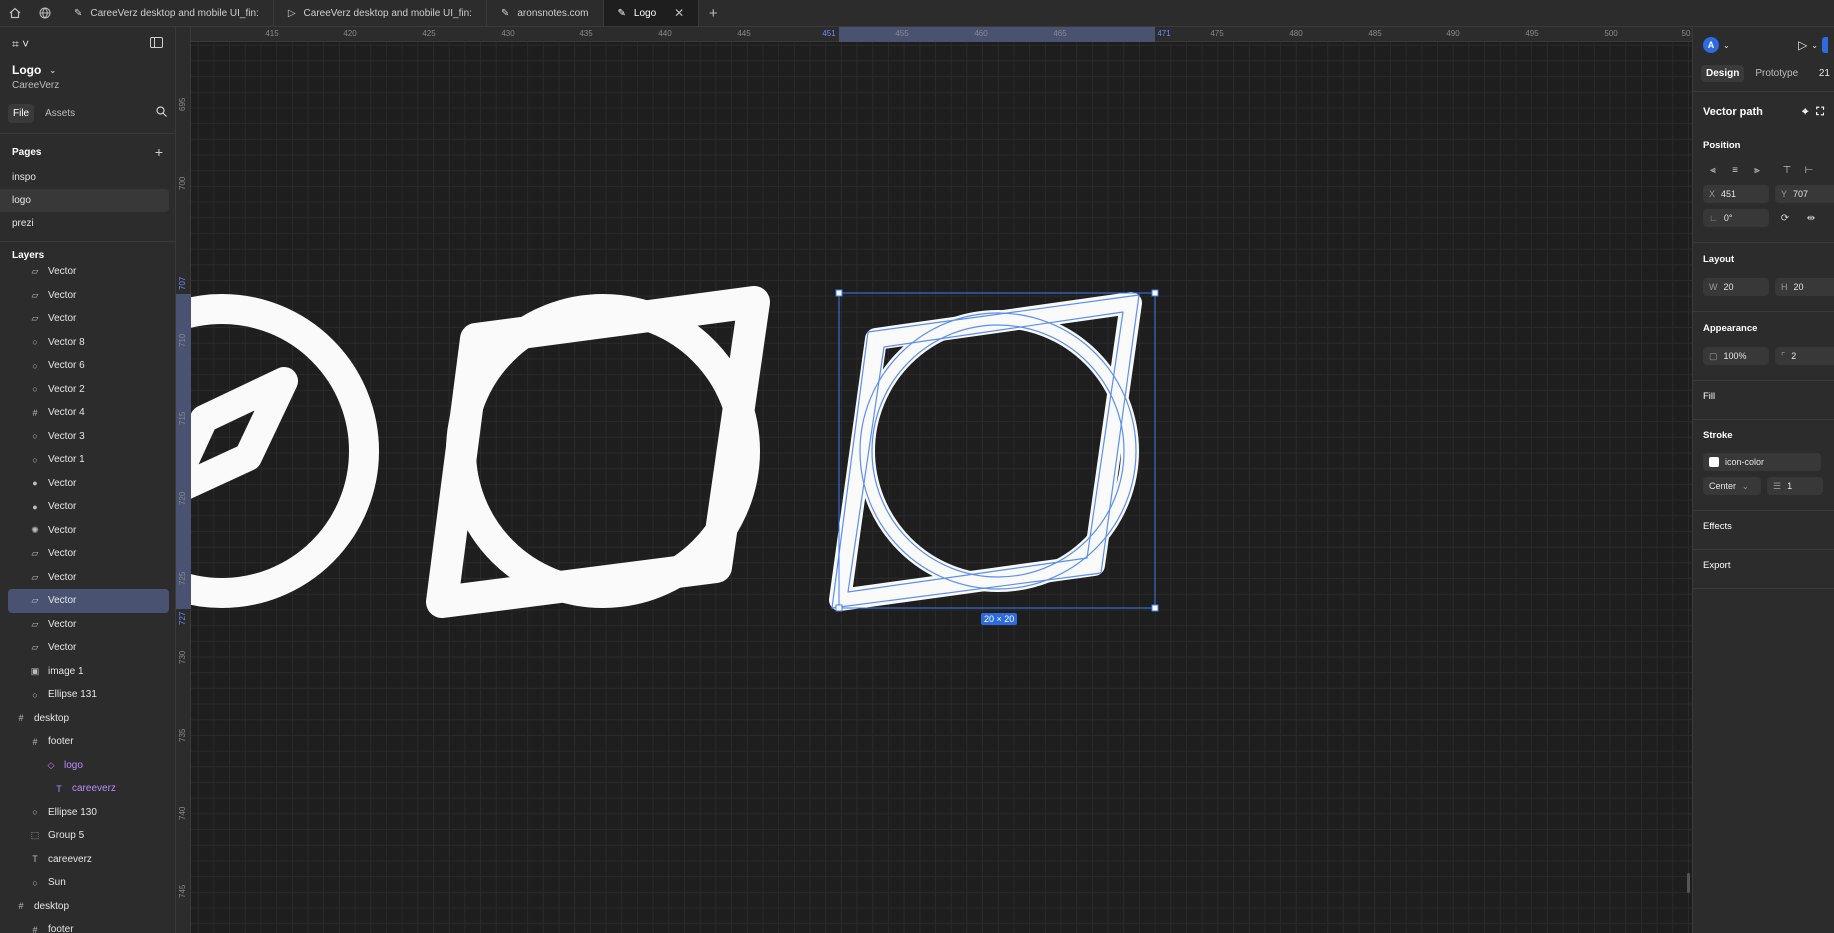  I want to click on ruler-tick-label: 451, so click(829, 33).